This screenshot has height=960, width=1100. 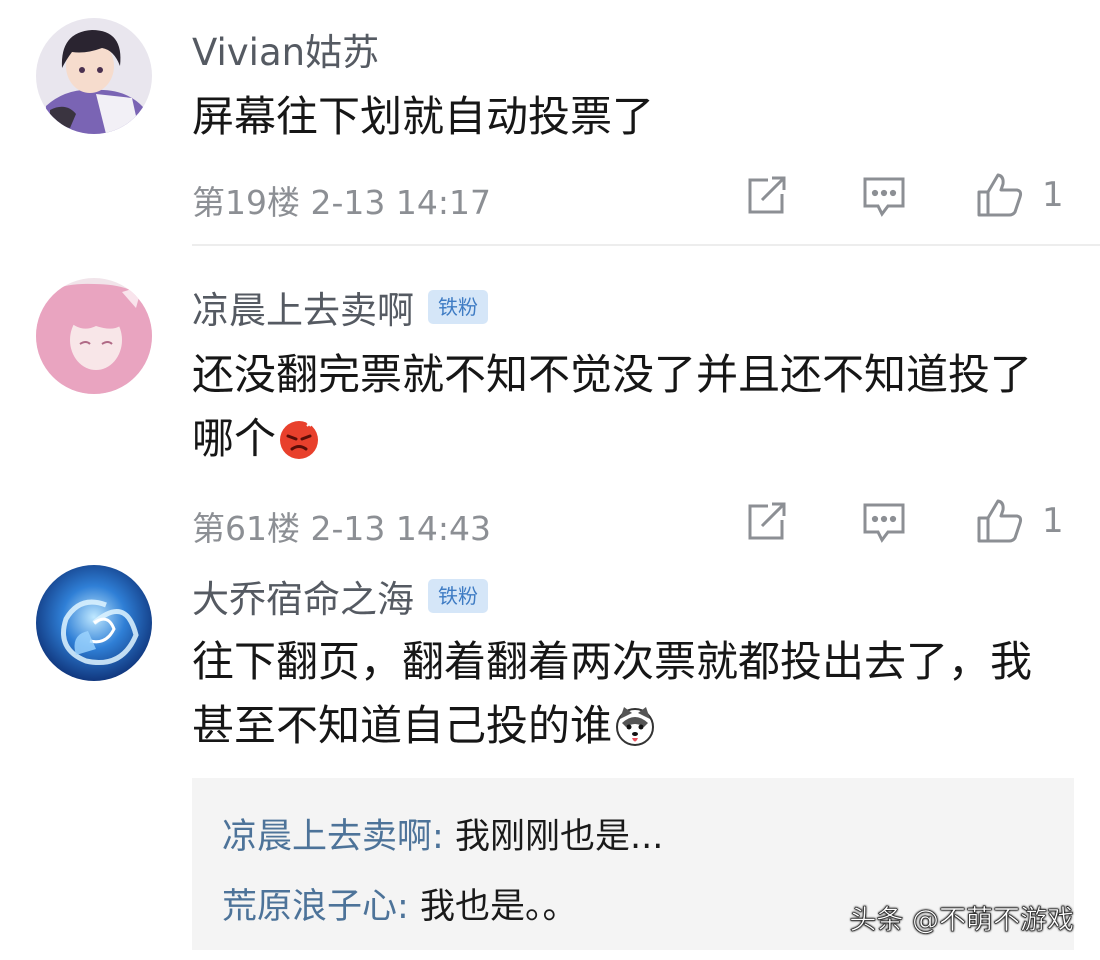 I want to click on husky-dog-emoji-icon, so click(x=635, y=726).